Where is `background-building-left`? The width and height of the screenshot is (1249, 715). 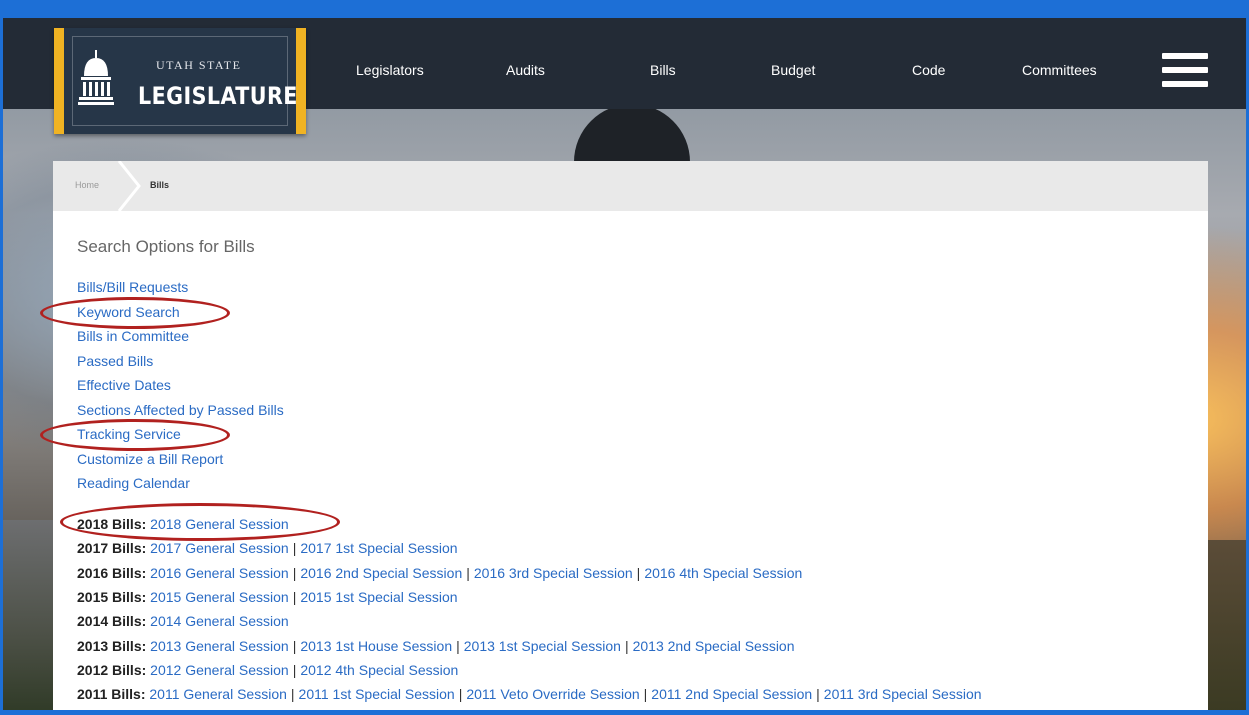
background-building-left is located at coordinates (30, 617).